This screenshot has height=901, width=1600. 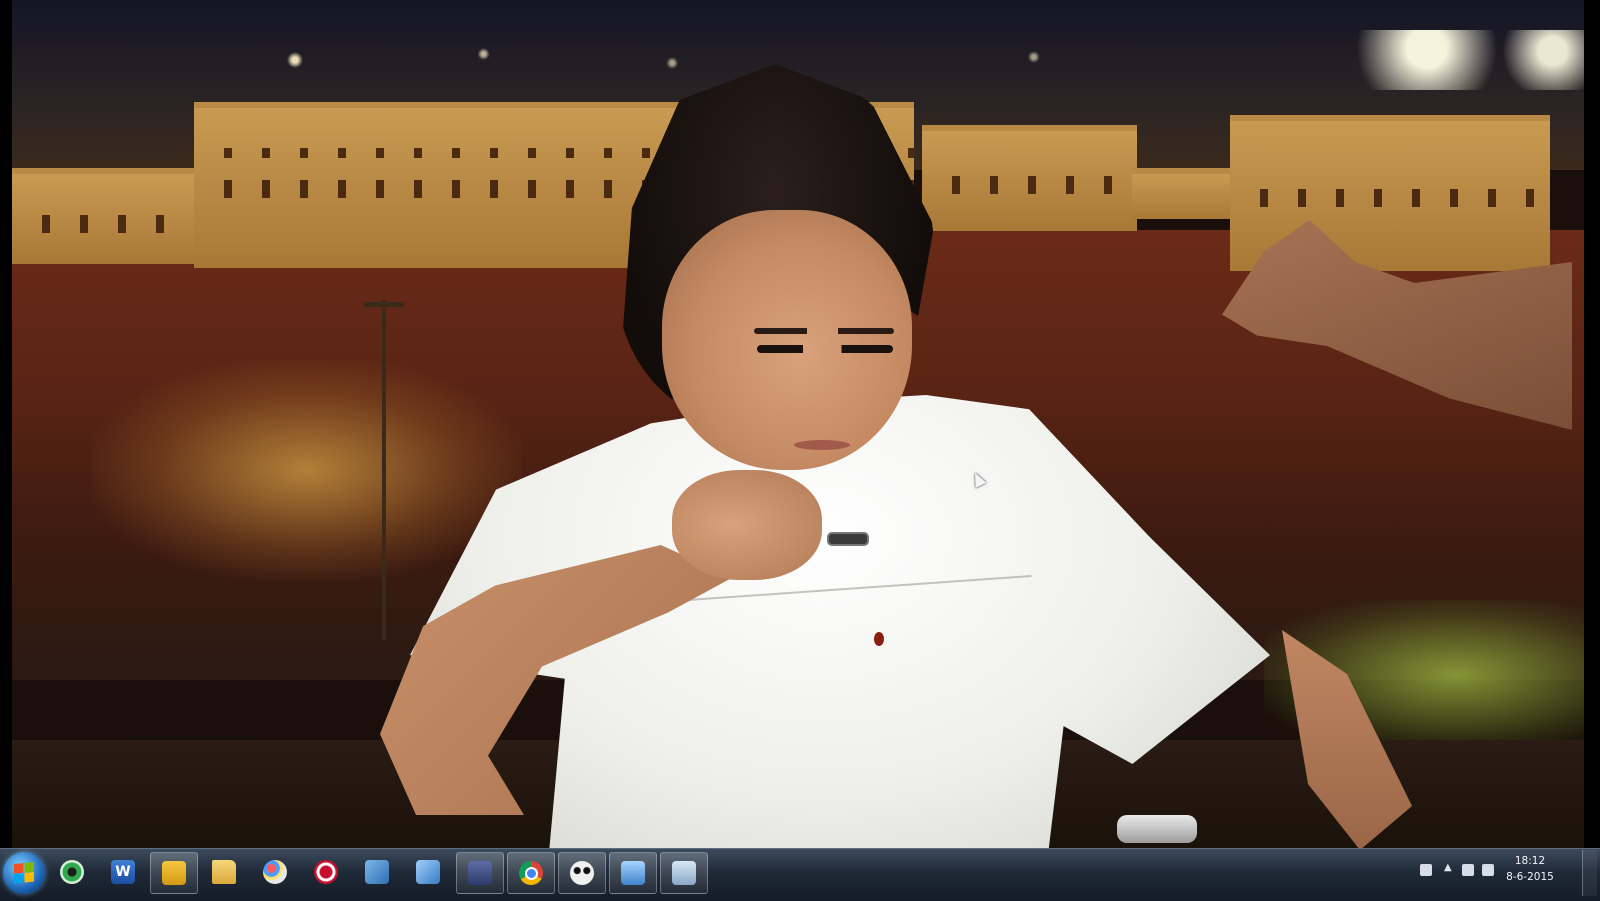 I want to click on paint-icon, so click(x=275, y=872).